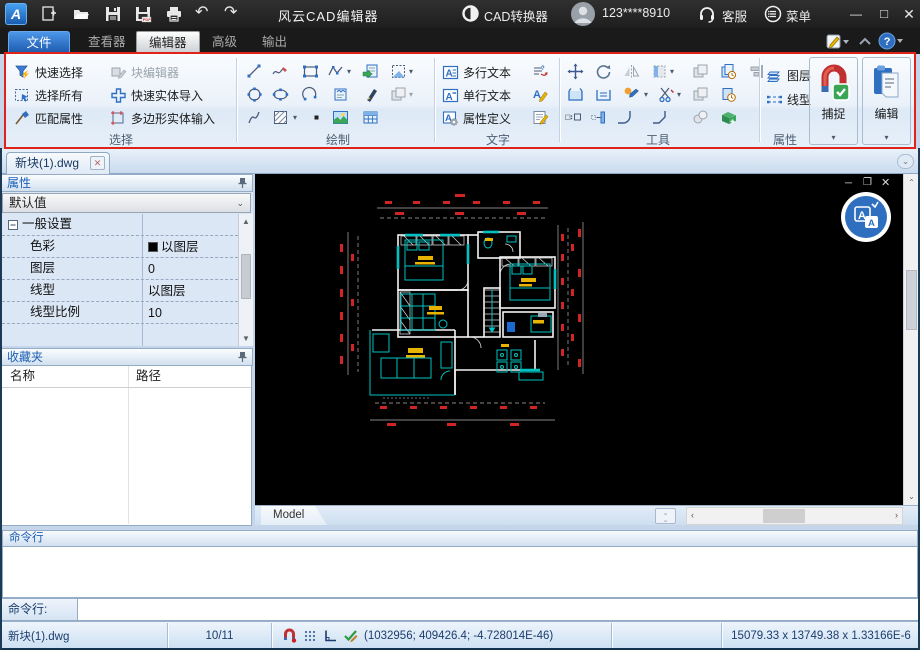  I want to click on status-draft-check-icon, so click(350, 635).